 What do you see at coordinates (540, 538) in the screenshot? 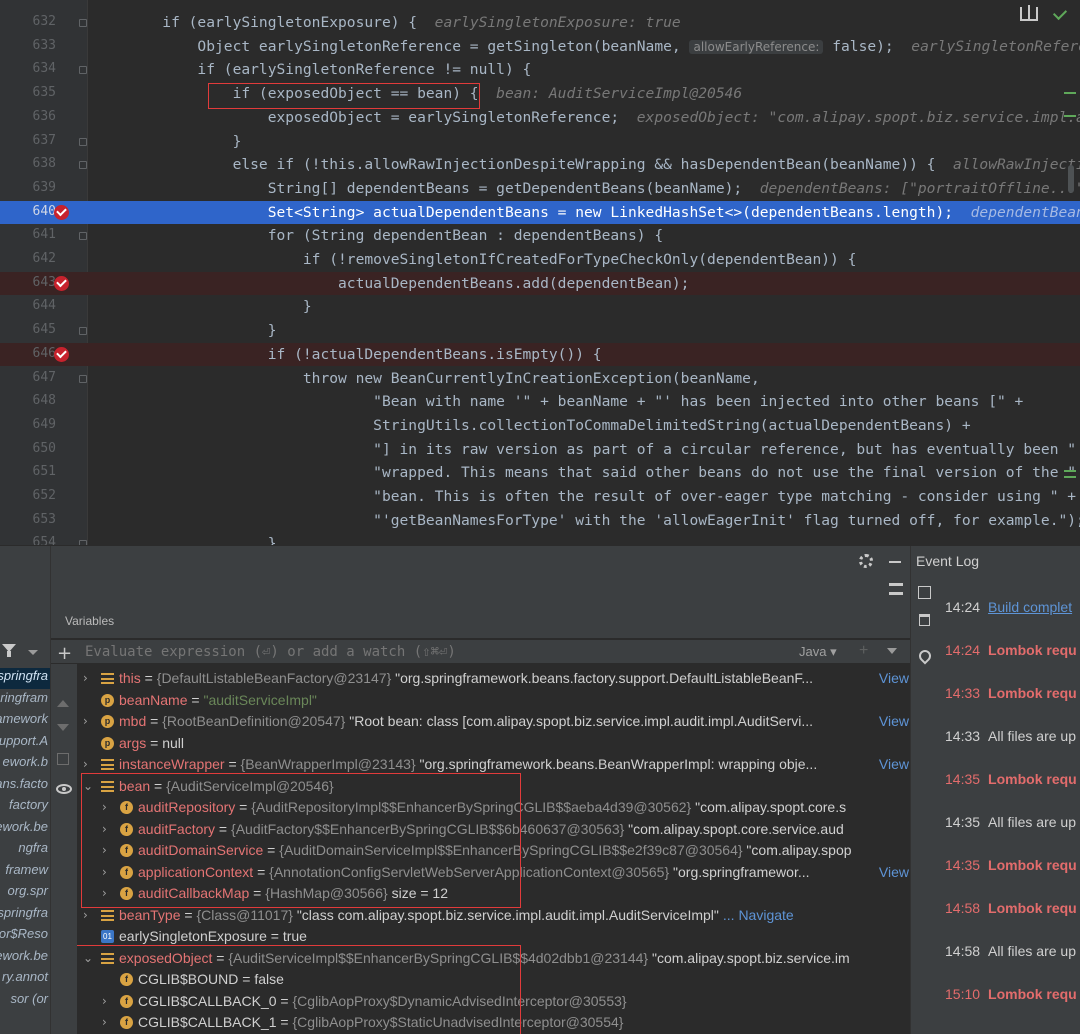
I see `code-line: 654 }` at bounding box center [540, 538].